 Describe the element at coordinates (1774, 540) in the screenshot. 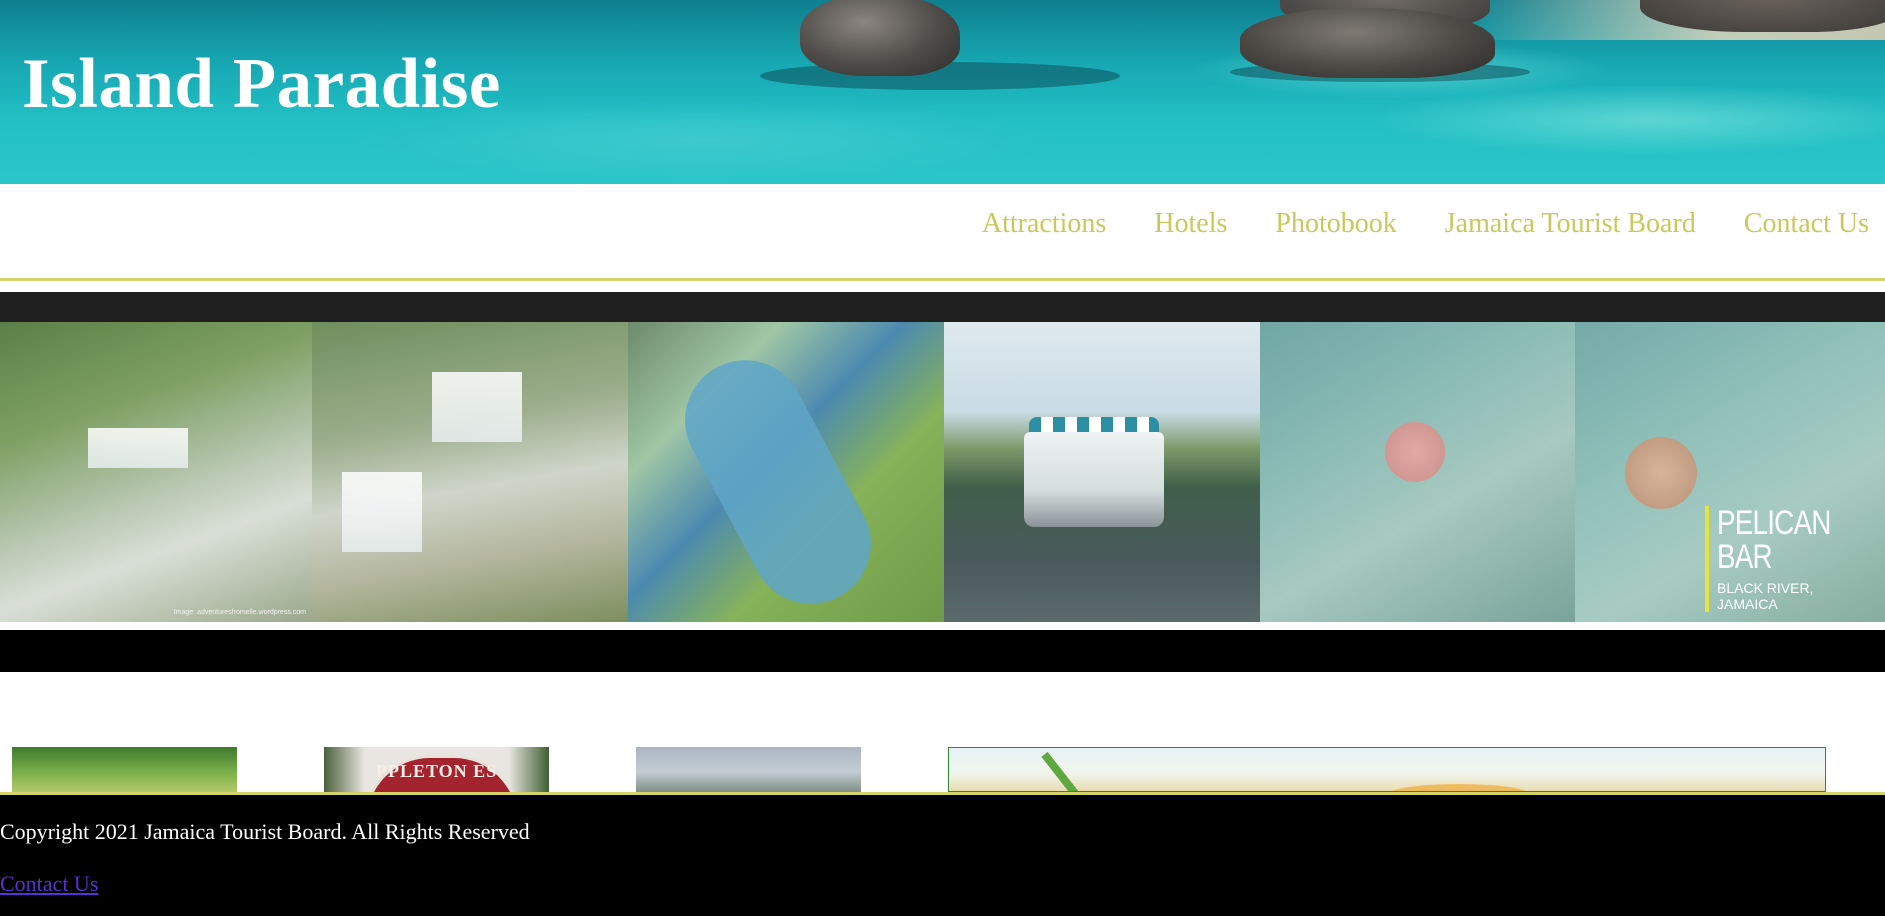

I see `pelican-bar-title: PELICAN BAR` at that location.